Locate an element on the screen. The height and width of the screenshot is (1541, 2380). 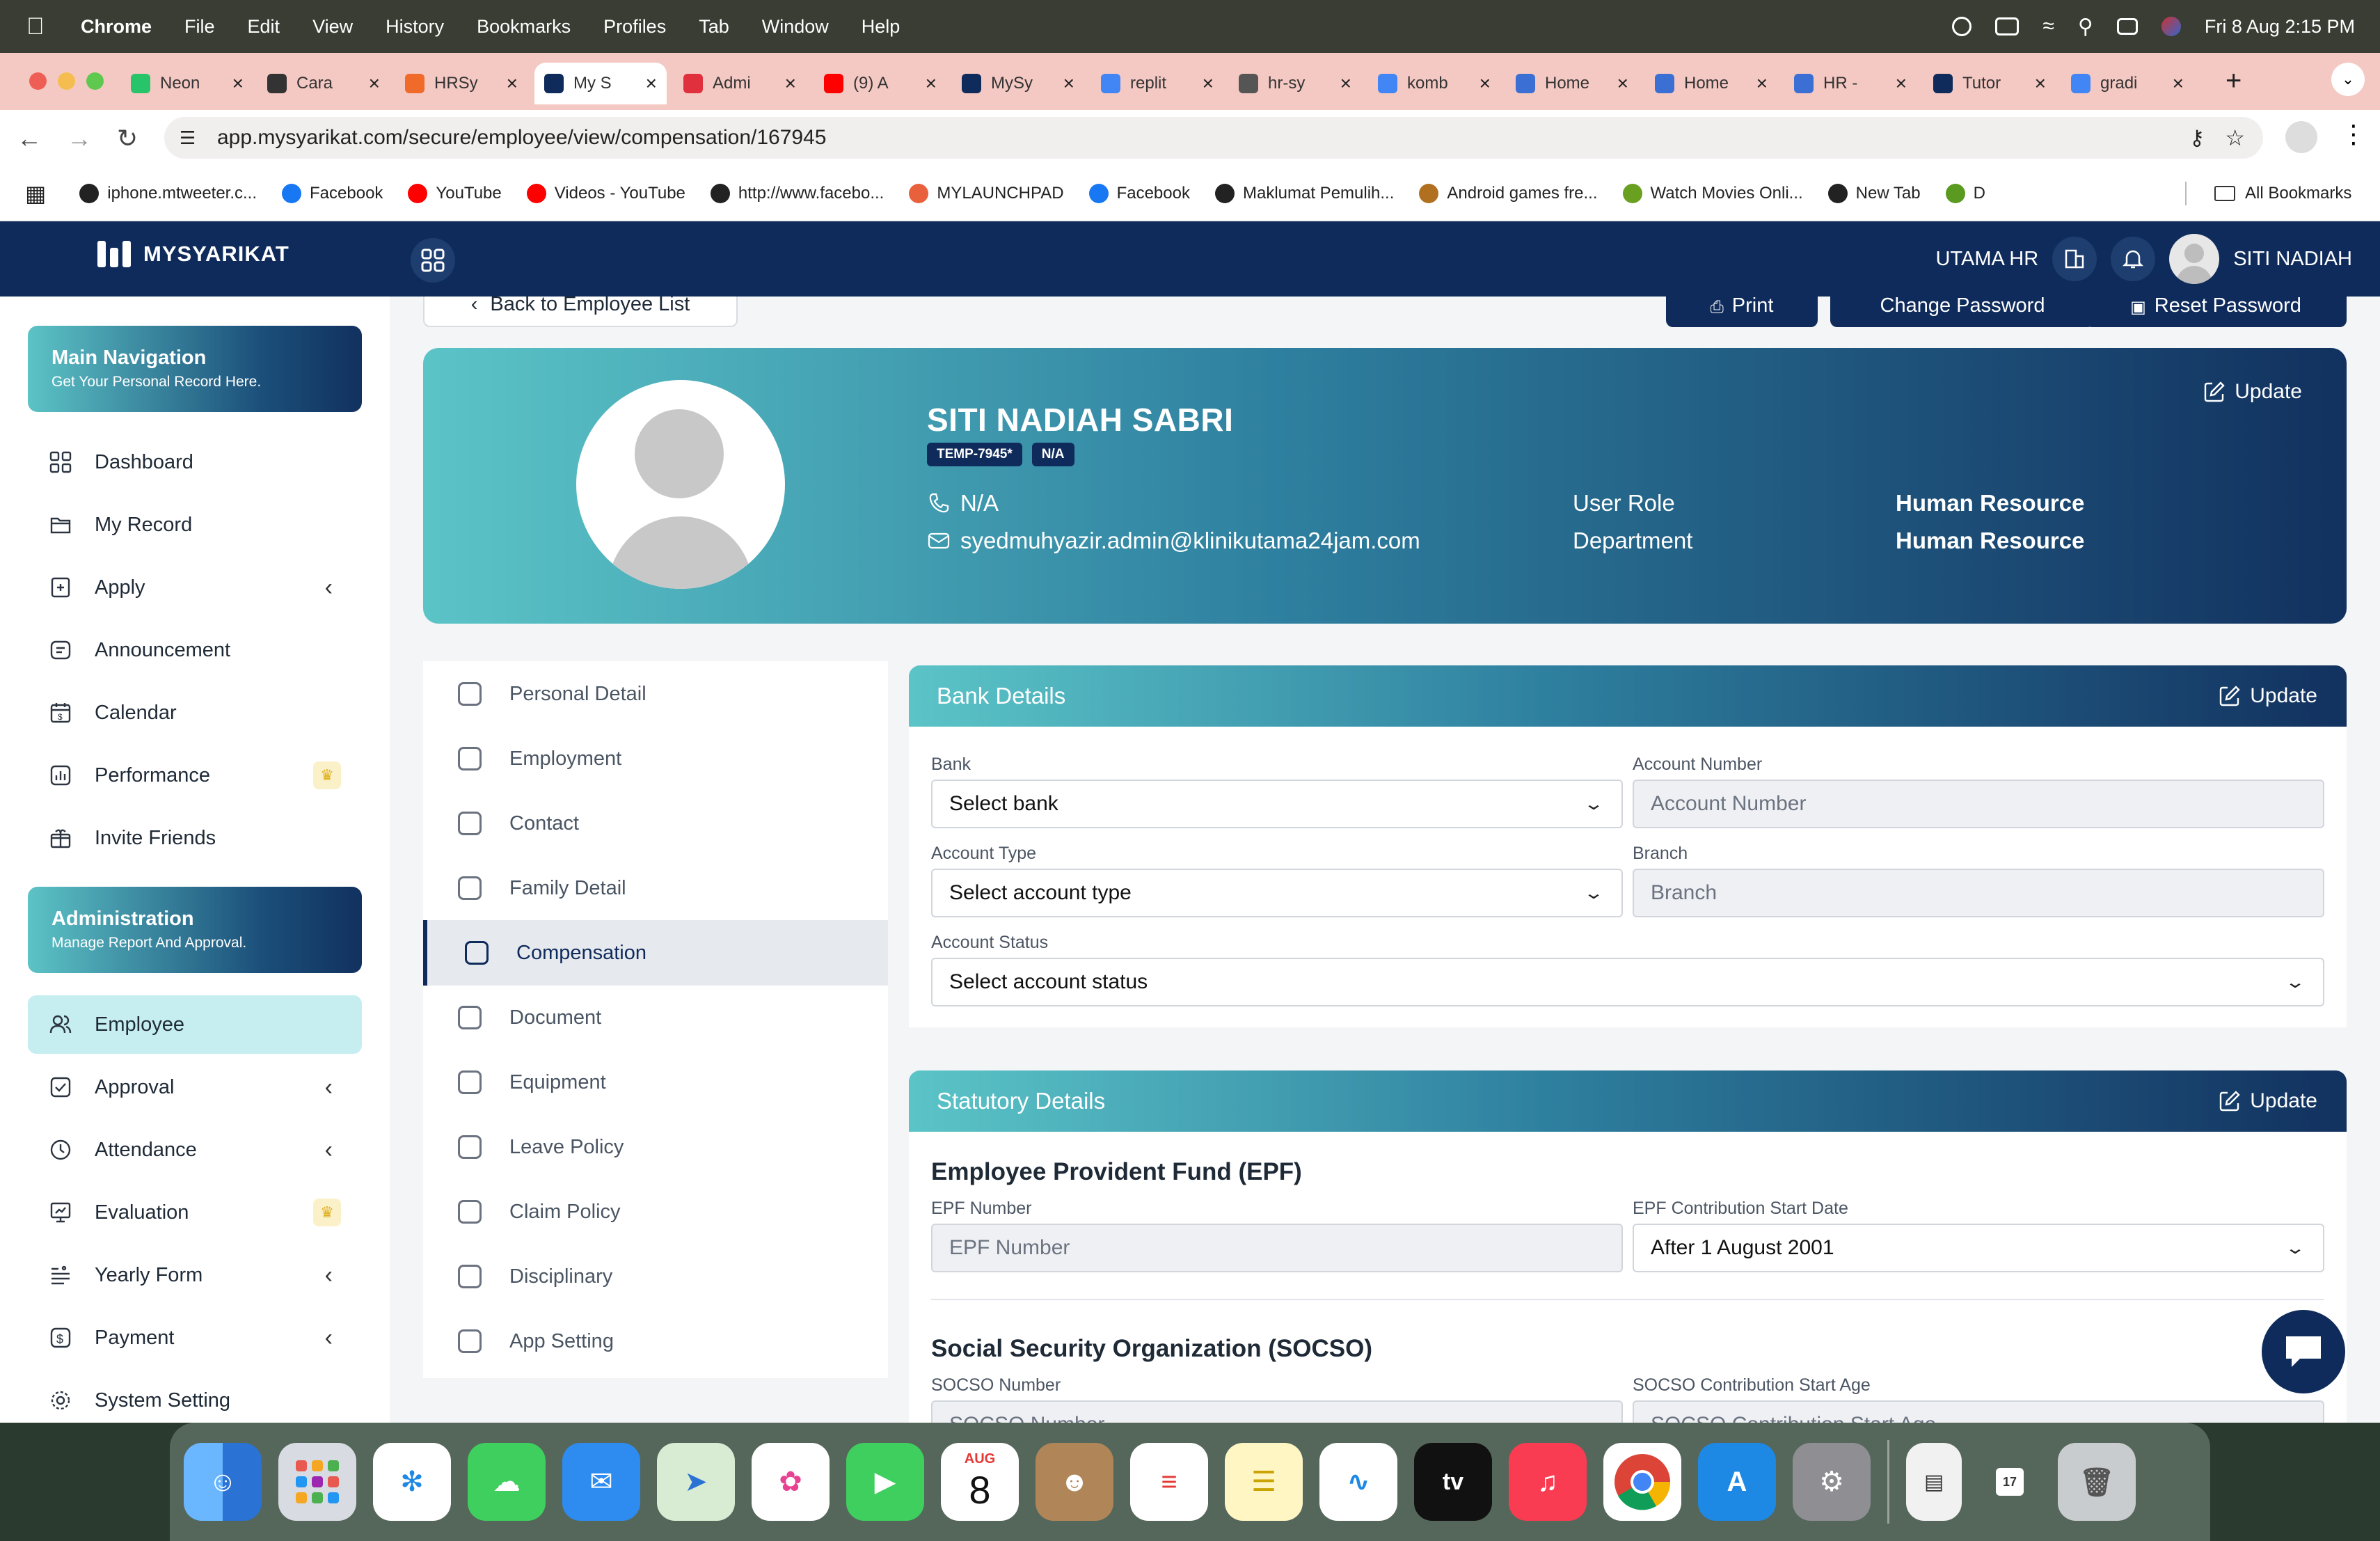
tab-search-button: ⌄ is located at coordinates (2348, 79).